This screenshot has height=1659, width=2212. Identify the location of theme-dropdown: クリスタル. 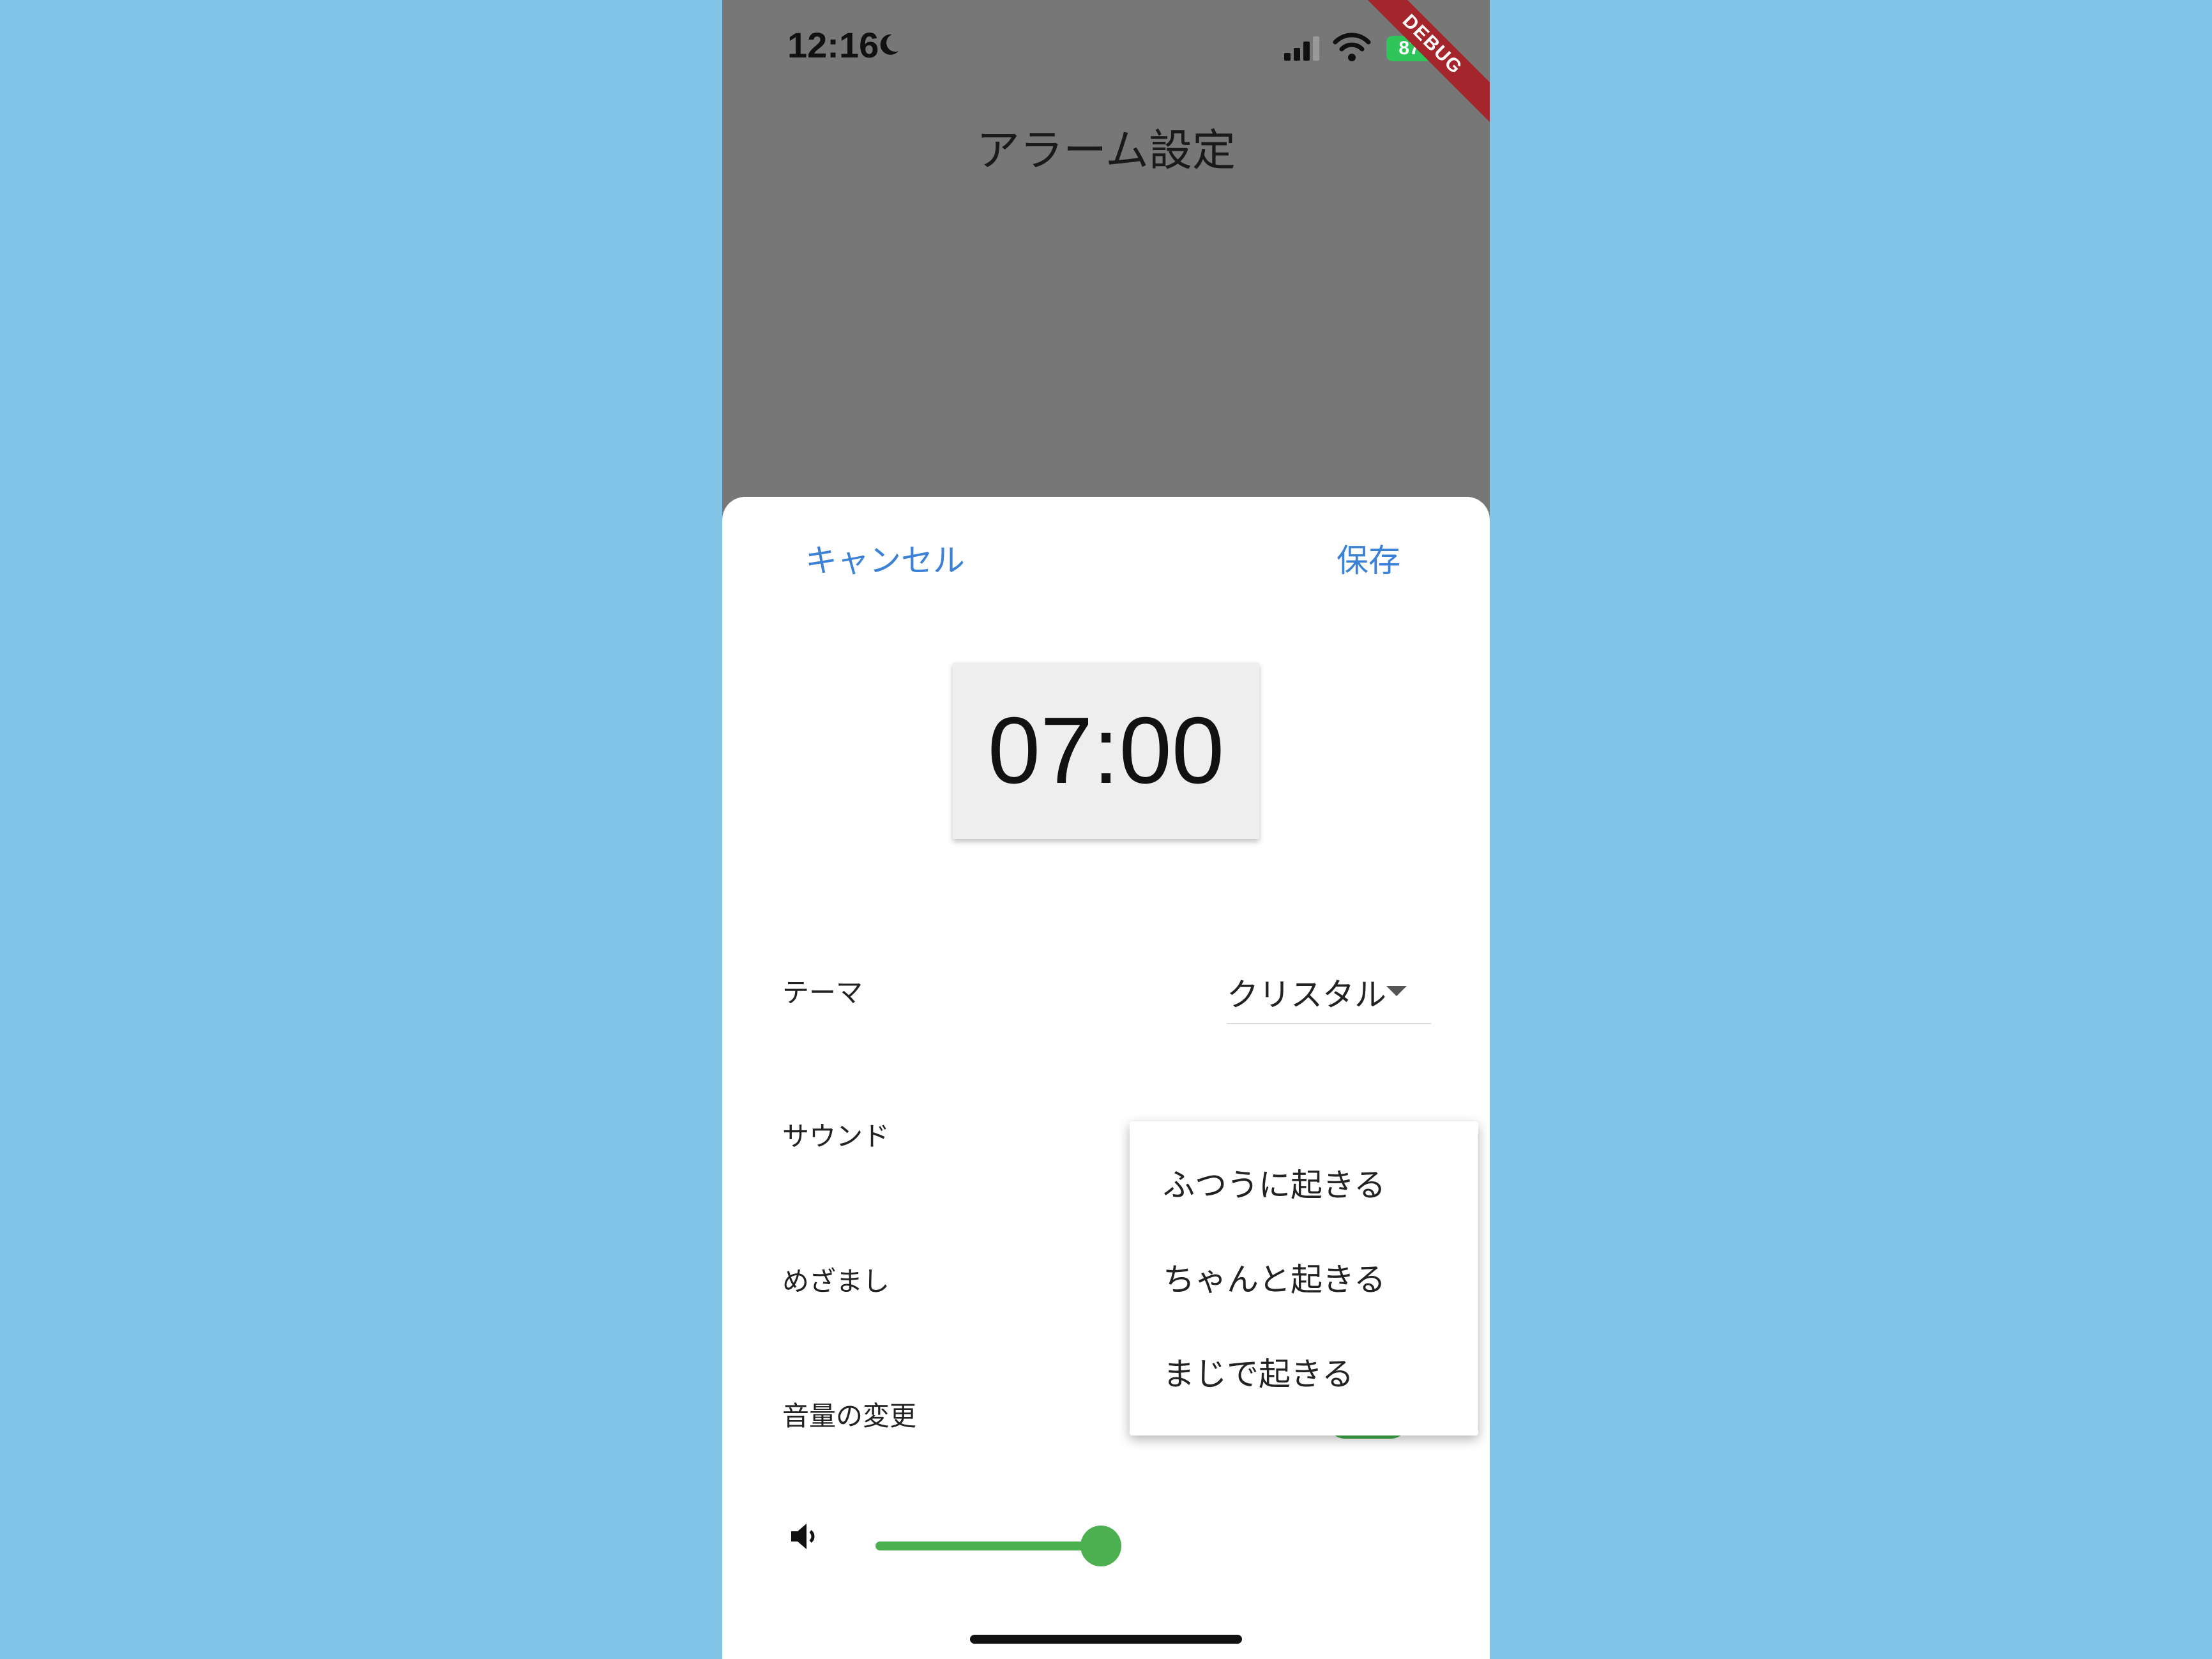
(1329, 996).